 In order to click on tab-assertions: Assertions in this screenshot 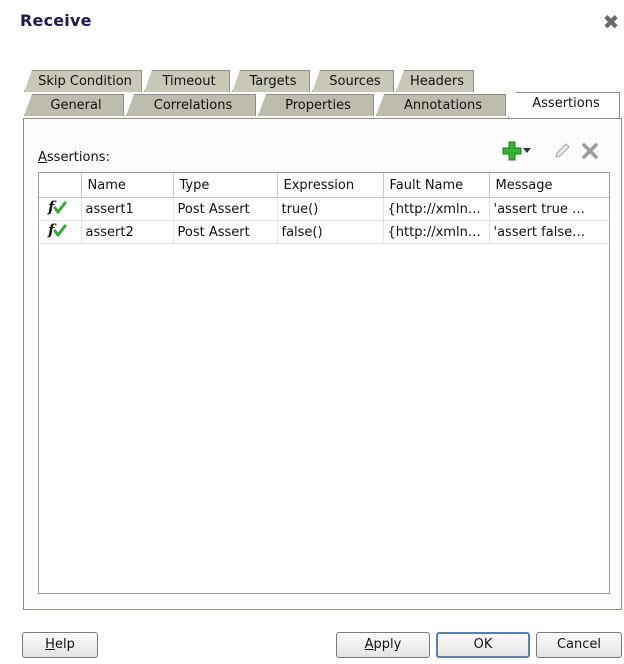, I will do `click(564, 105)`.